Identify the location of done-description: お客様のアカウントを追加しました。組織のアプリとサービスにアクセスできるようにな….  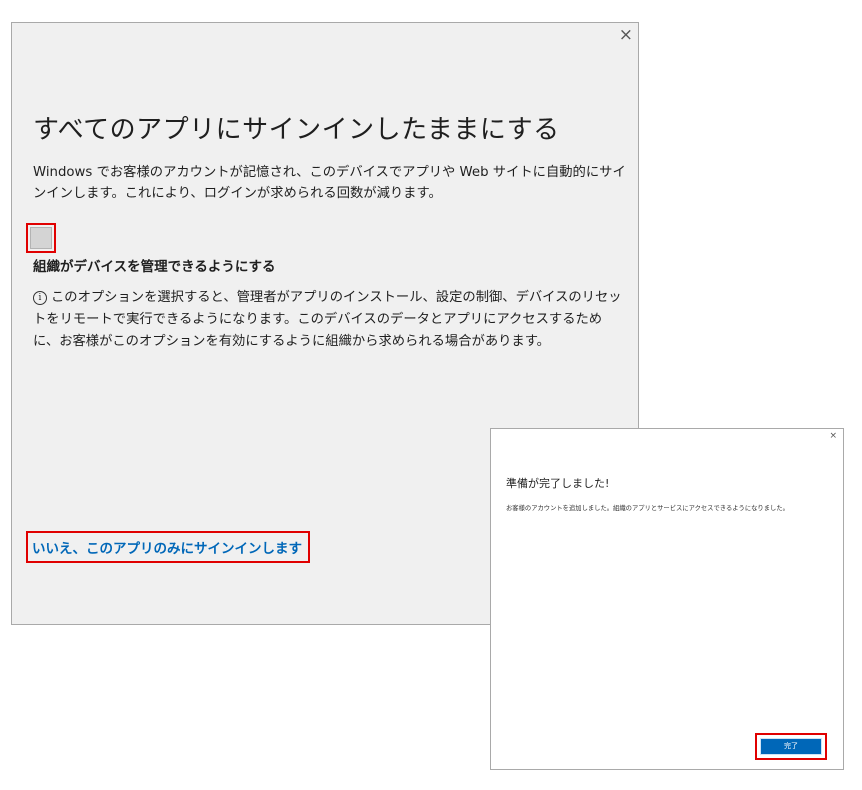
(647, 508).